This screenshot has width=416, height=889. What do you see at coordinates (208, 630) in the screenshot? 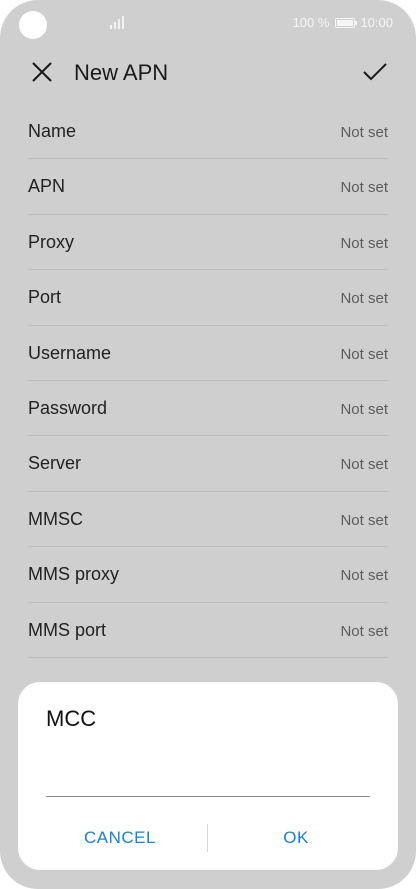
I see `list-item: MMS port Not set` at bounding box center [208, 630].